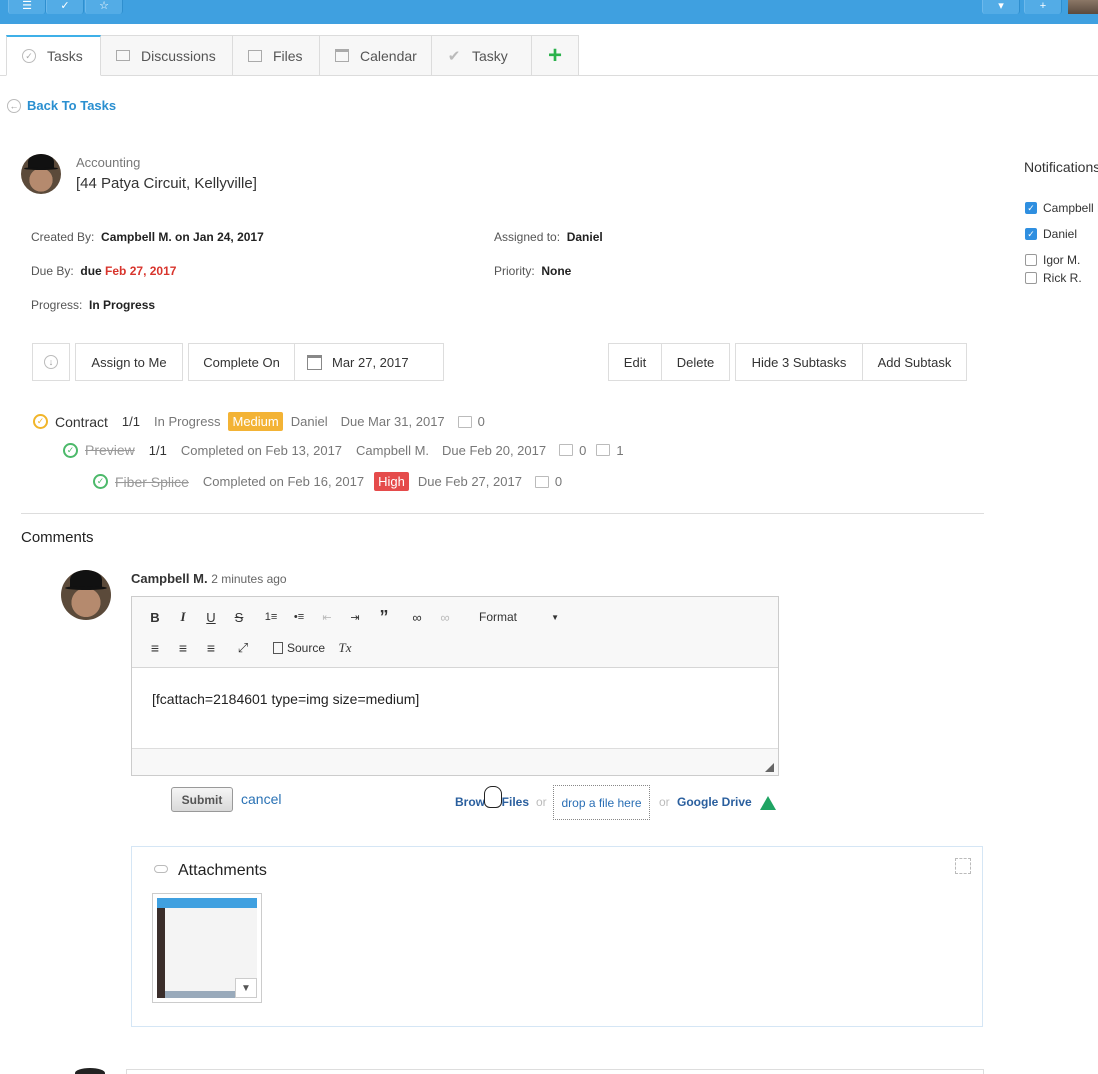 This screenshot has width=1098, height=1074. What do you see at coordinates (490, 55) in the screenshot?
I see `tab-label: Tasky` at bounding box center [490, 55].